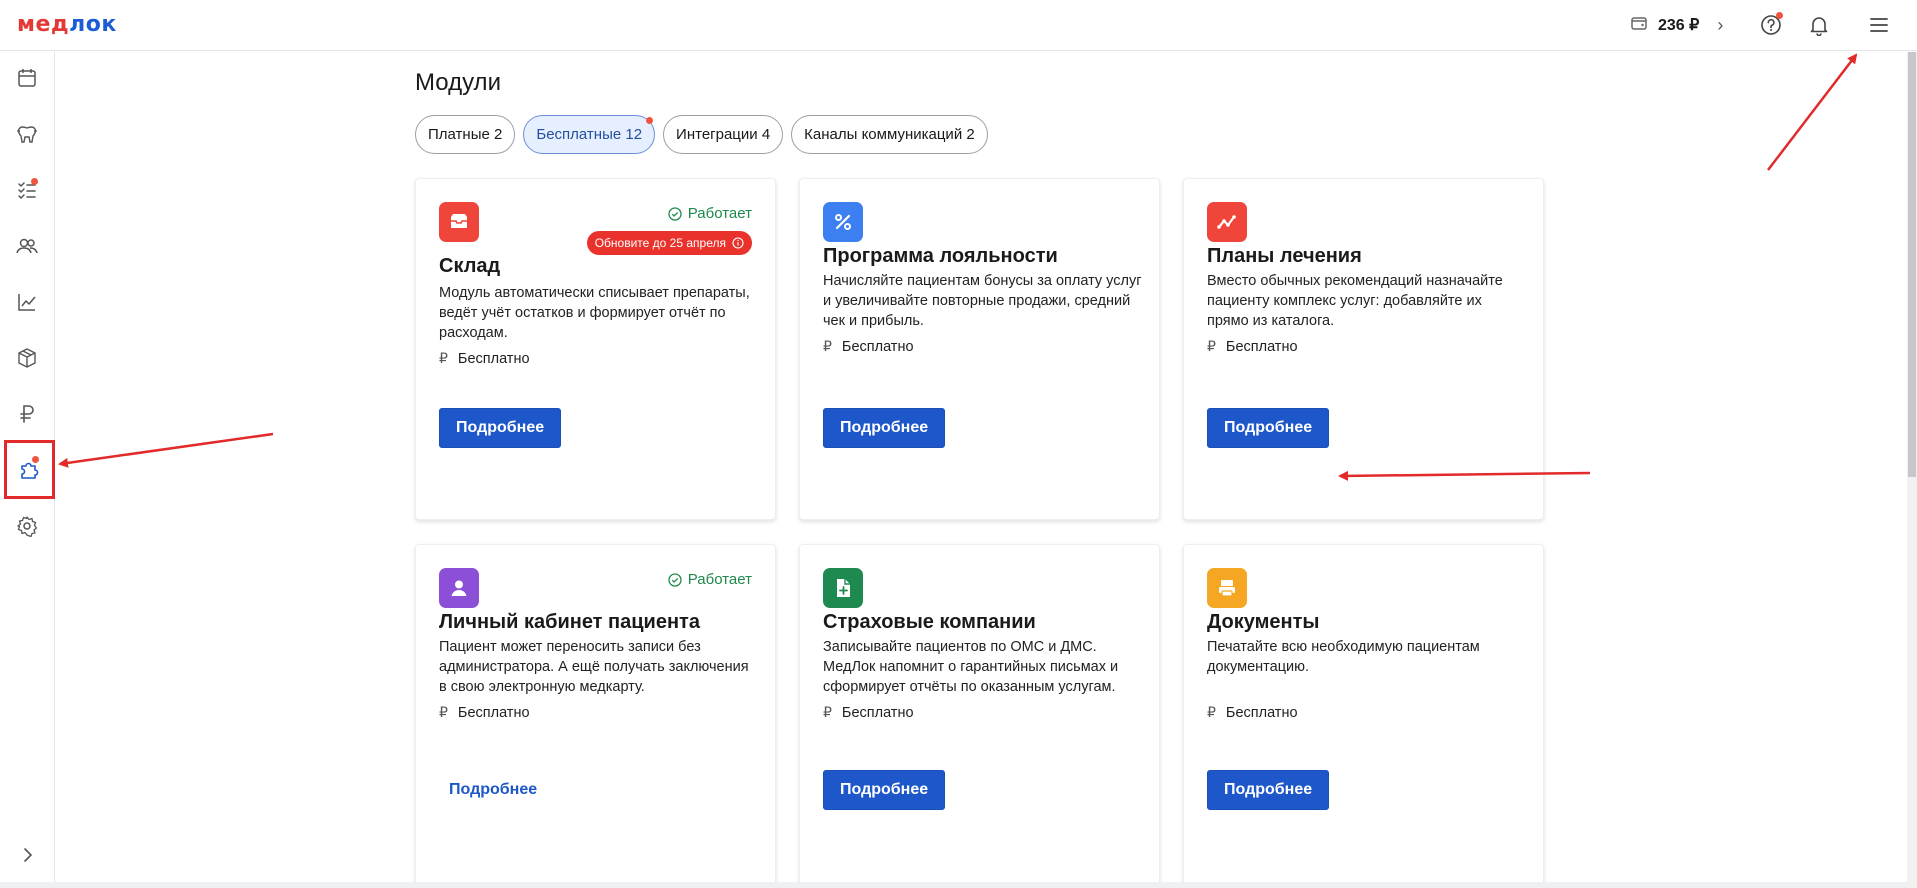  What do you see at coordinates (1639, 25) in the screenshot?
I see `wallet-icon` at bounding box center [1639, 25].